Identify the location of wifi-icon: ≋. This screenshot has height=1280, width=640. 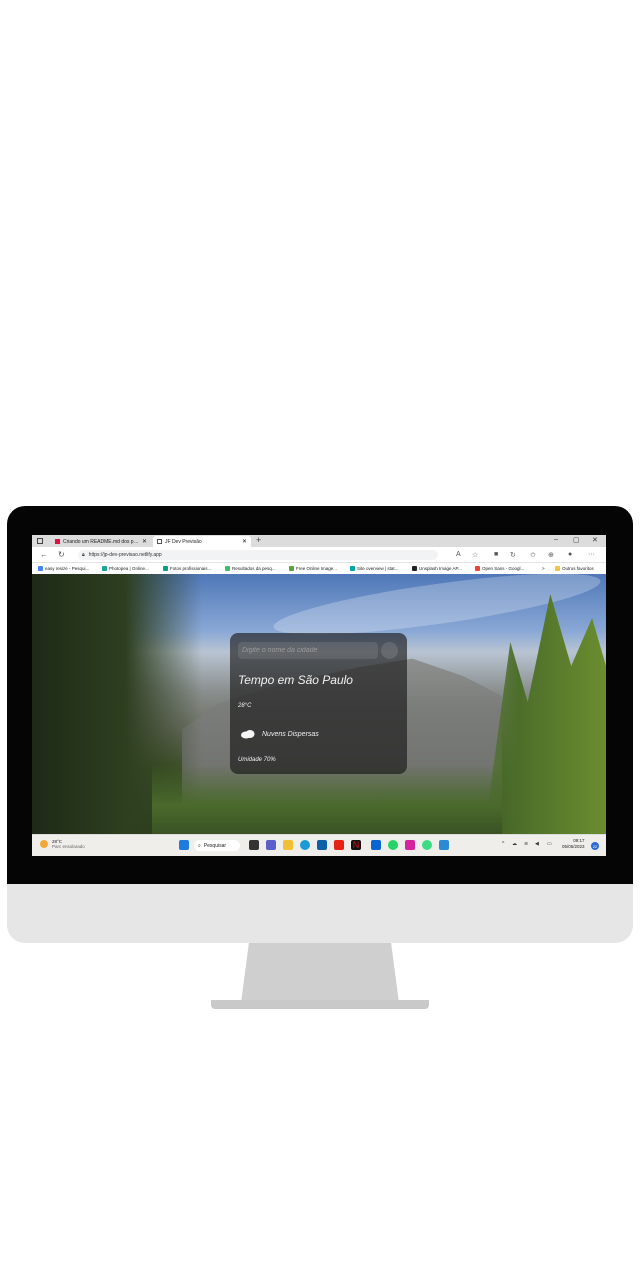
(526, 844).